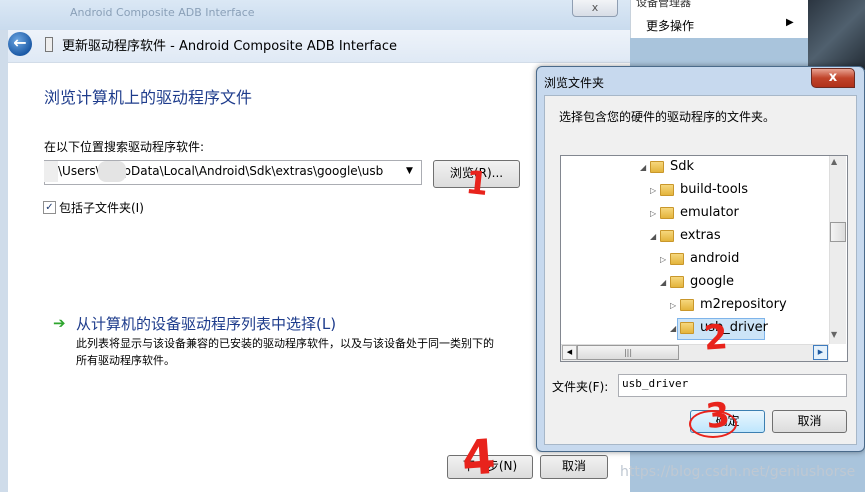  What do you see at coordinates (477, 183) in the screenshot?
I see `annotation-step-1: 1` at bounding box center [477, 183].